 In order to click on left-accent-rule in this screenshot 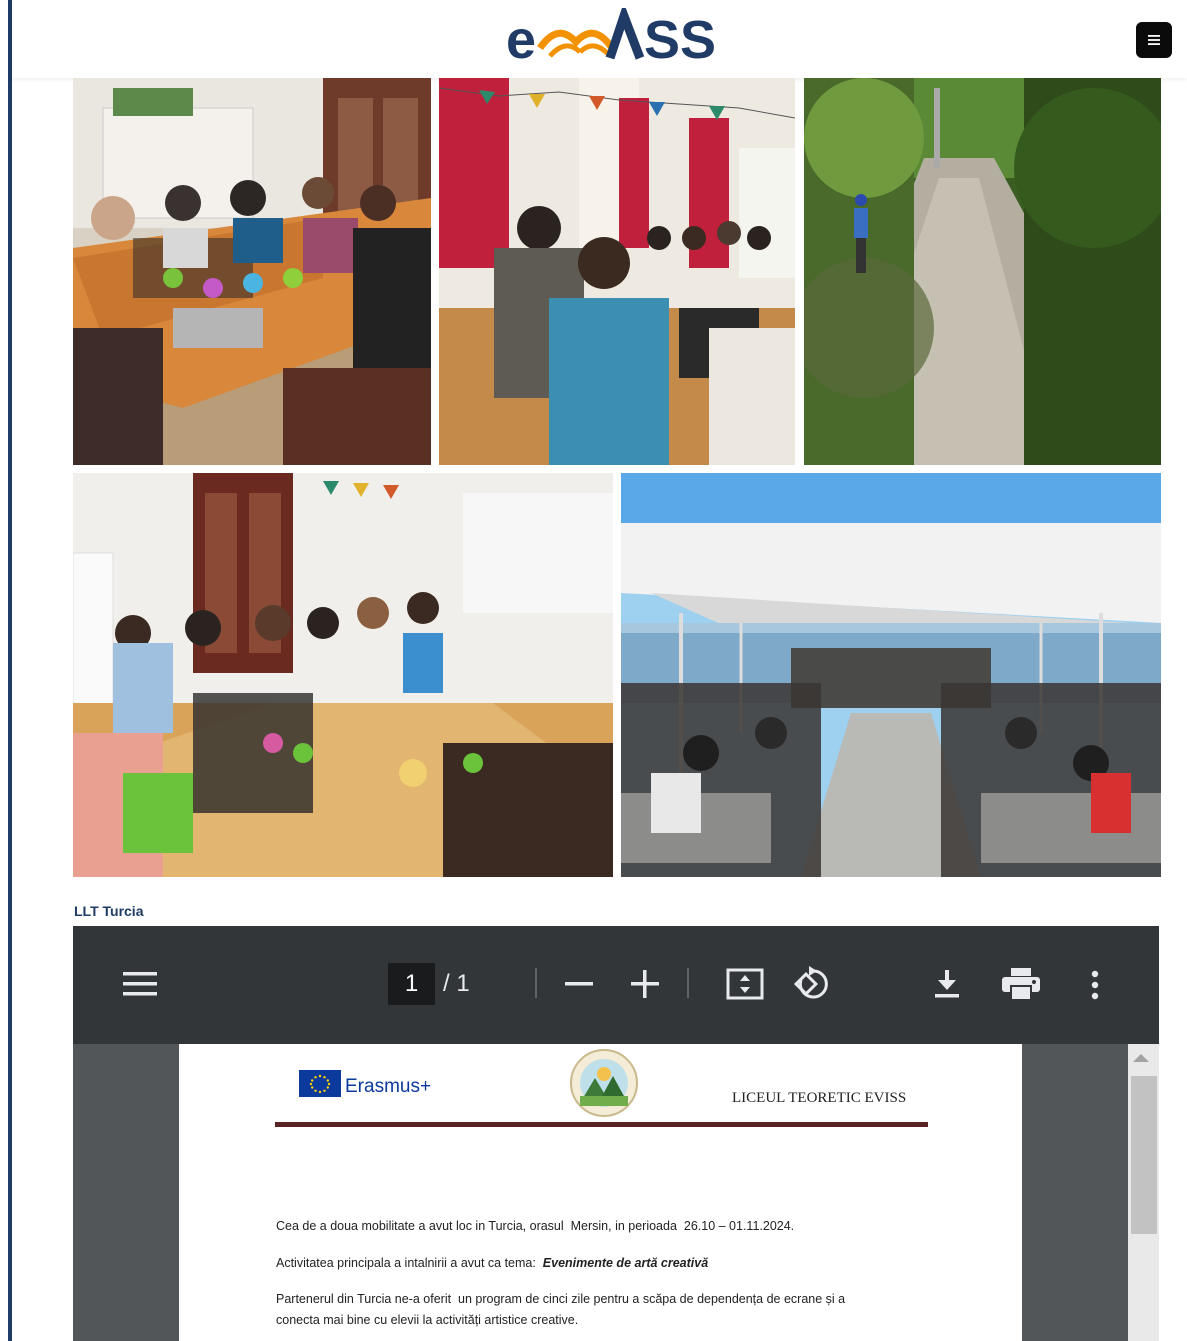, I will do `click(10, 670)`.